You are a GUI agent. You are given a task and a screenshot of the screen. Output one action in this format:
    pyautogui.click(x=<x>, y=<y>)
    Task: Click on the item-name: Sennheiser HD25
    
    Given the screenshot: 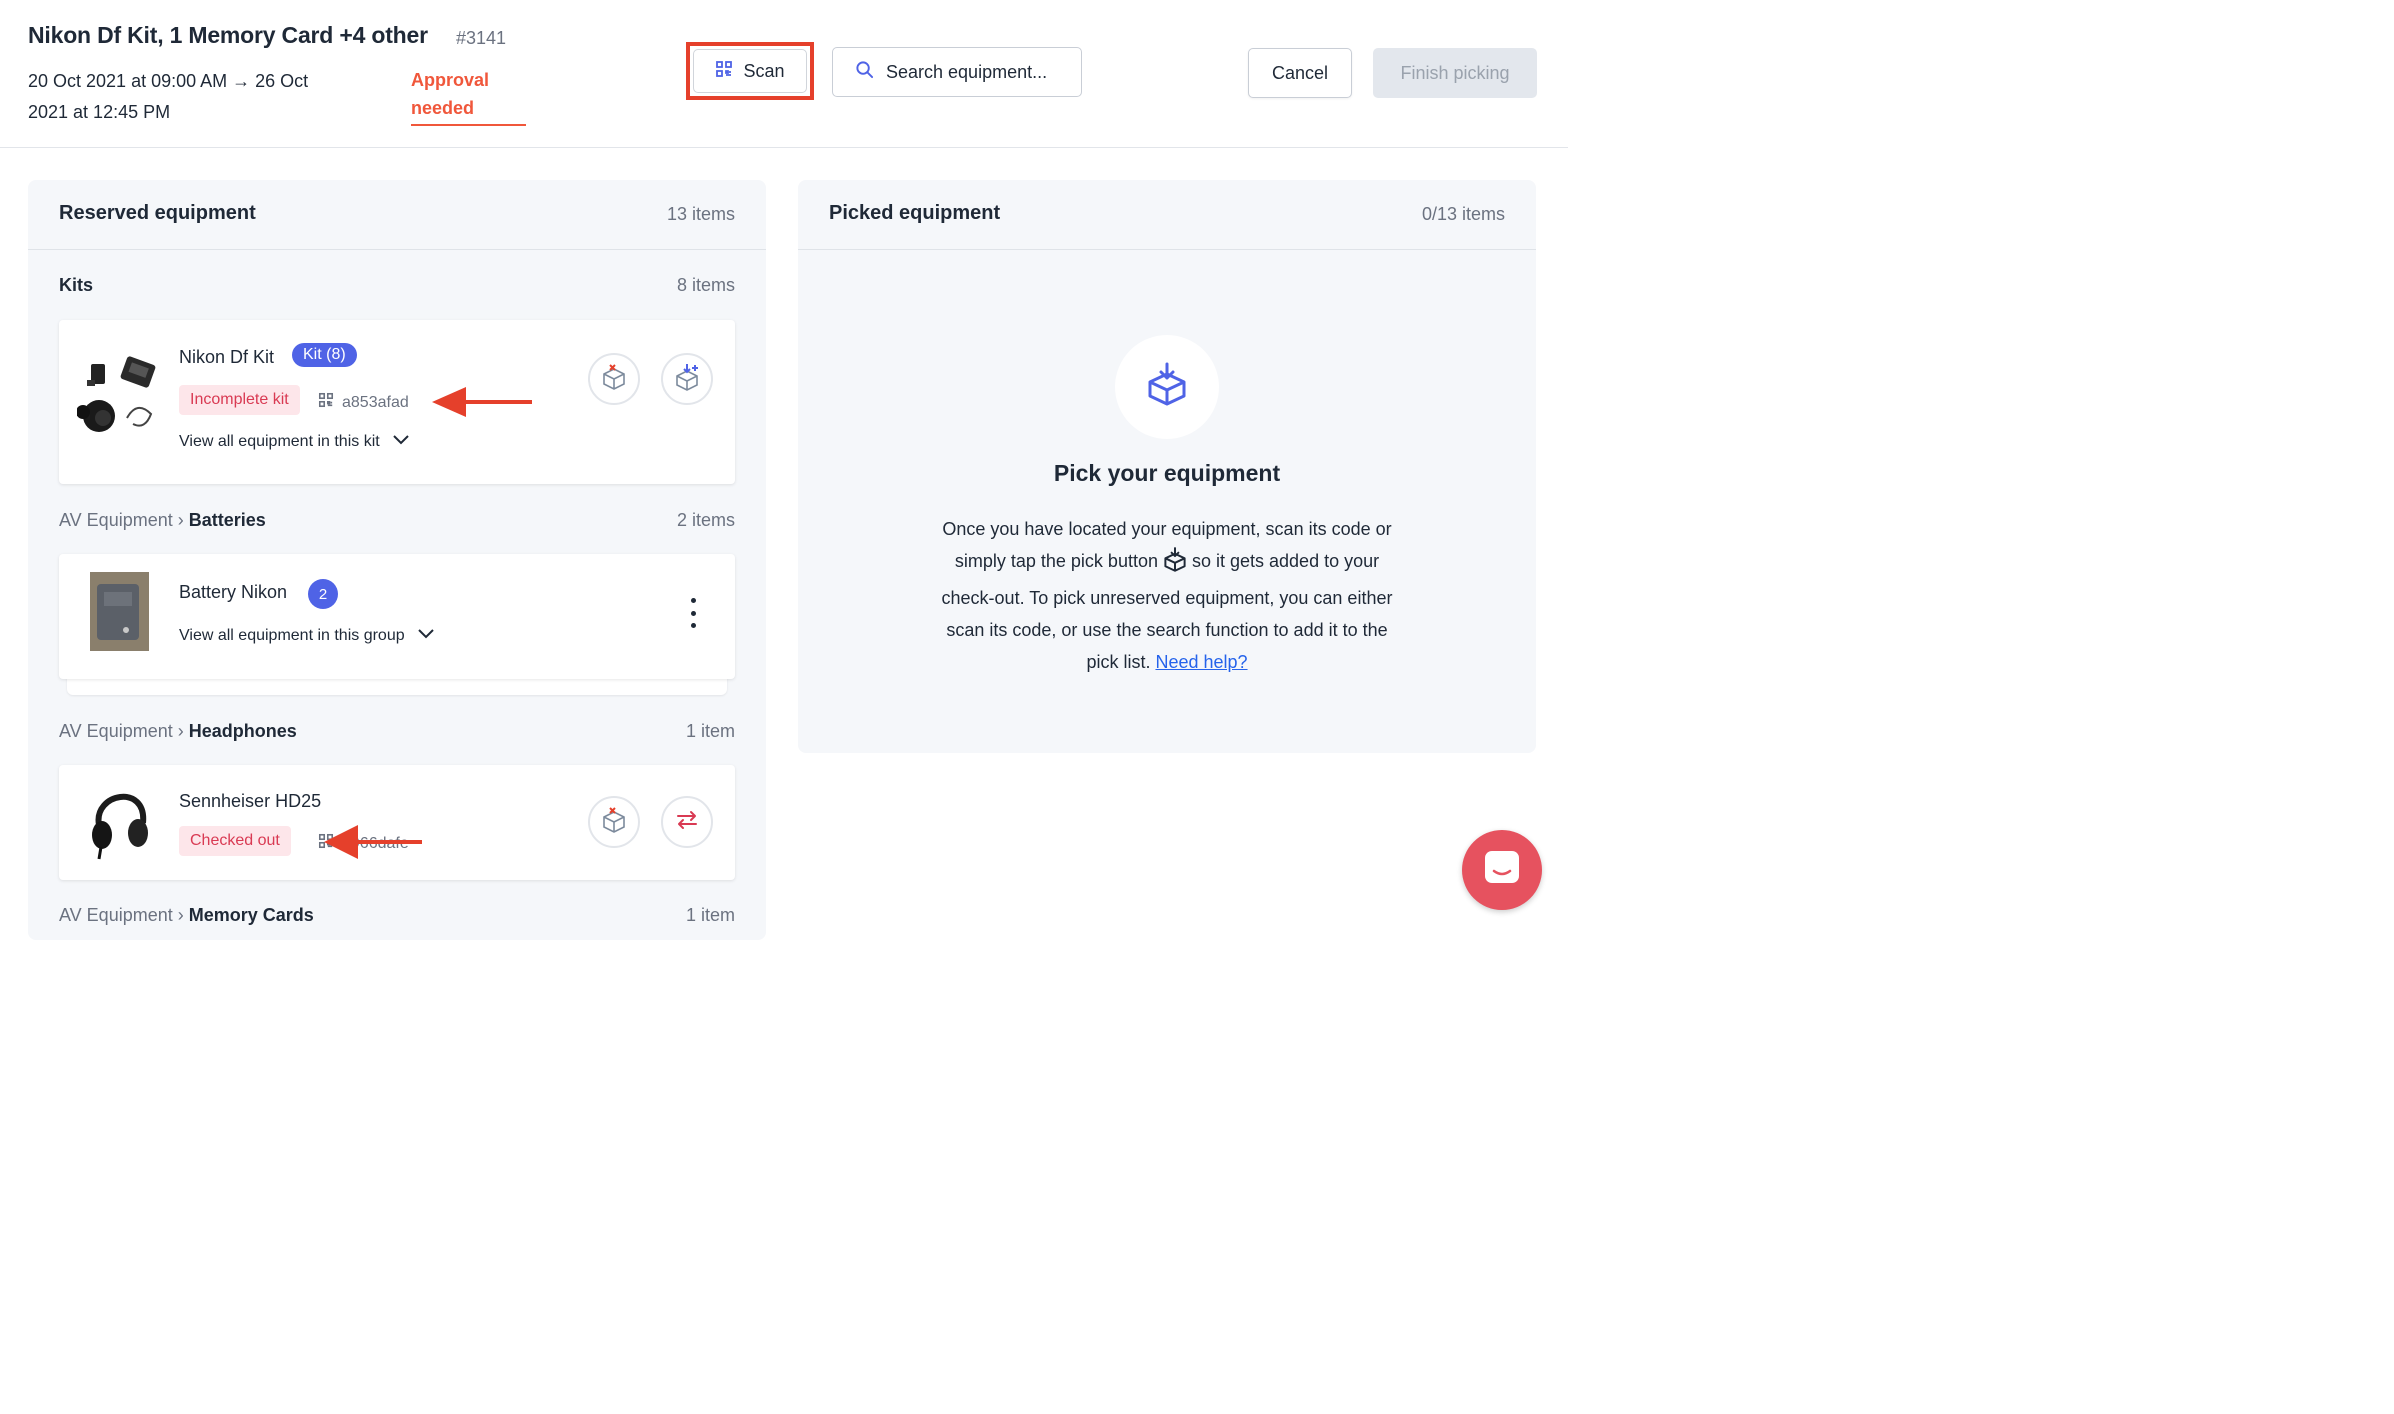 What is the action you would take?
    pyautogui.click(x=250, y=801)
    